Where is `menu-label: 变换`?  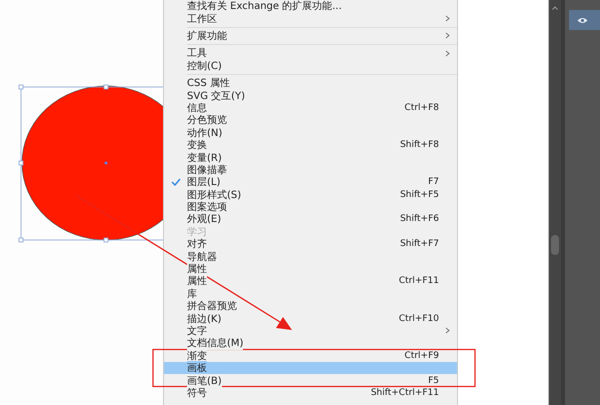 menu-label: 变换 is located at coordinates (197, 145).